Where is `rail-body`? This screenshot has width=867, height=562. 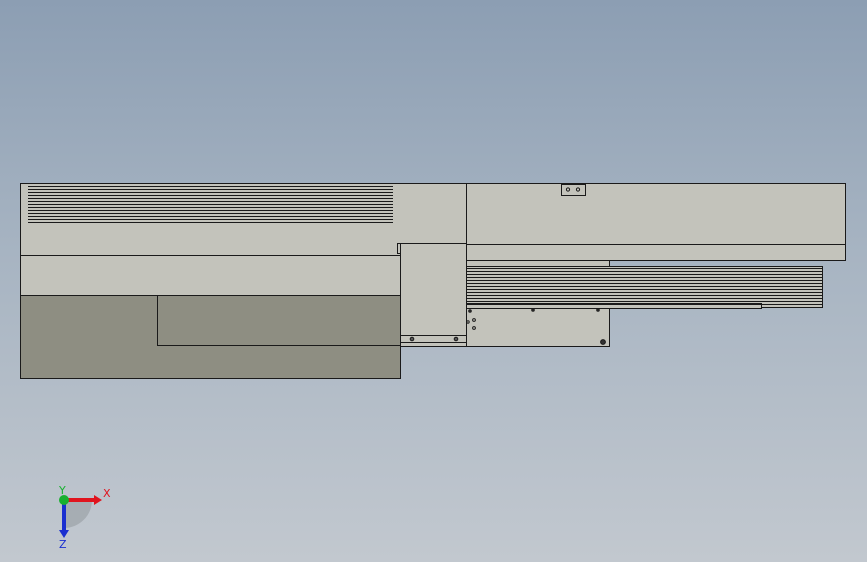
rail-body is located at coordinates (656, 214).